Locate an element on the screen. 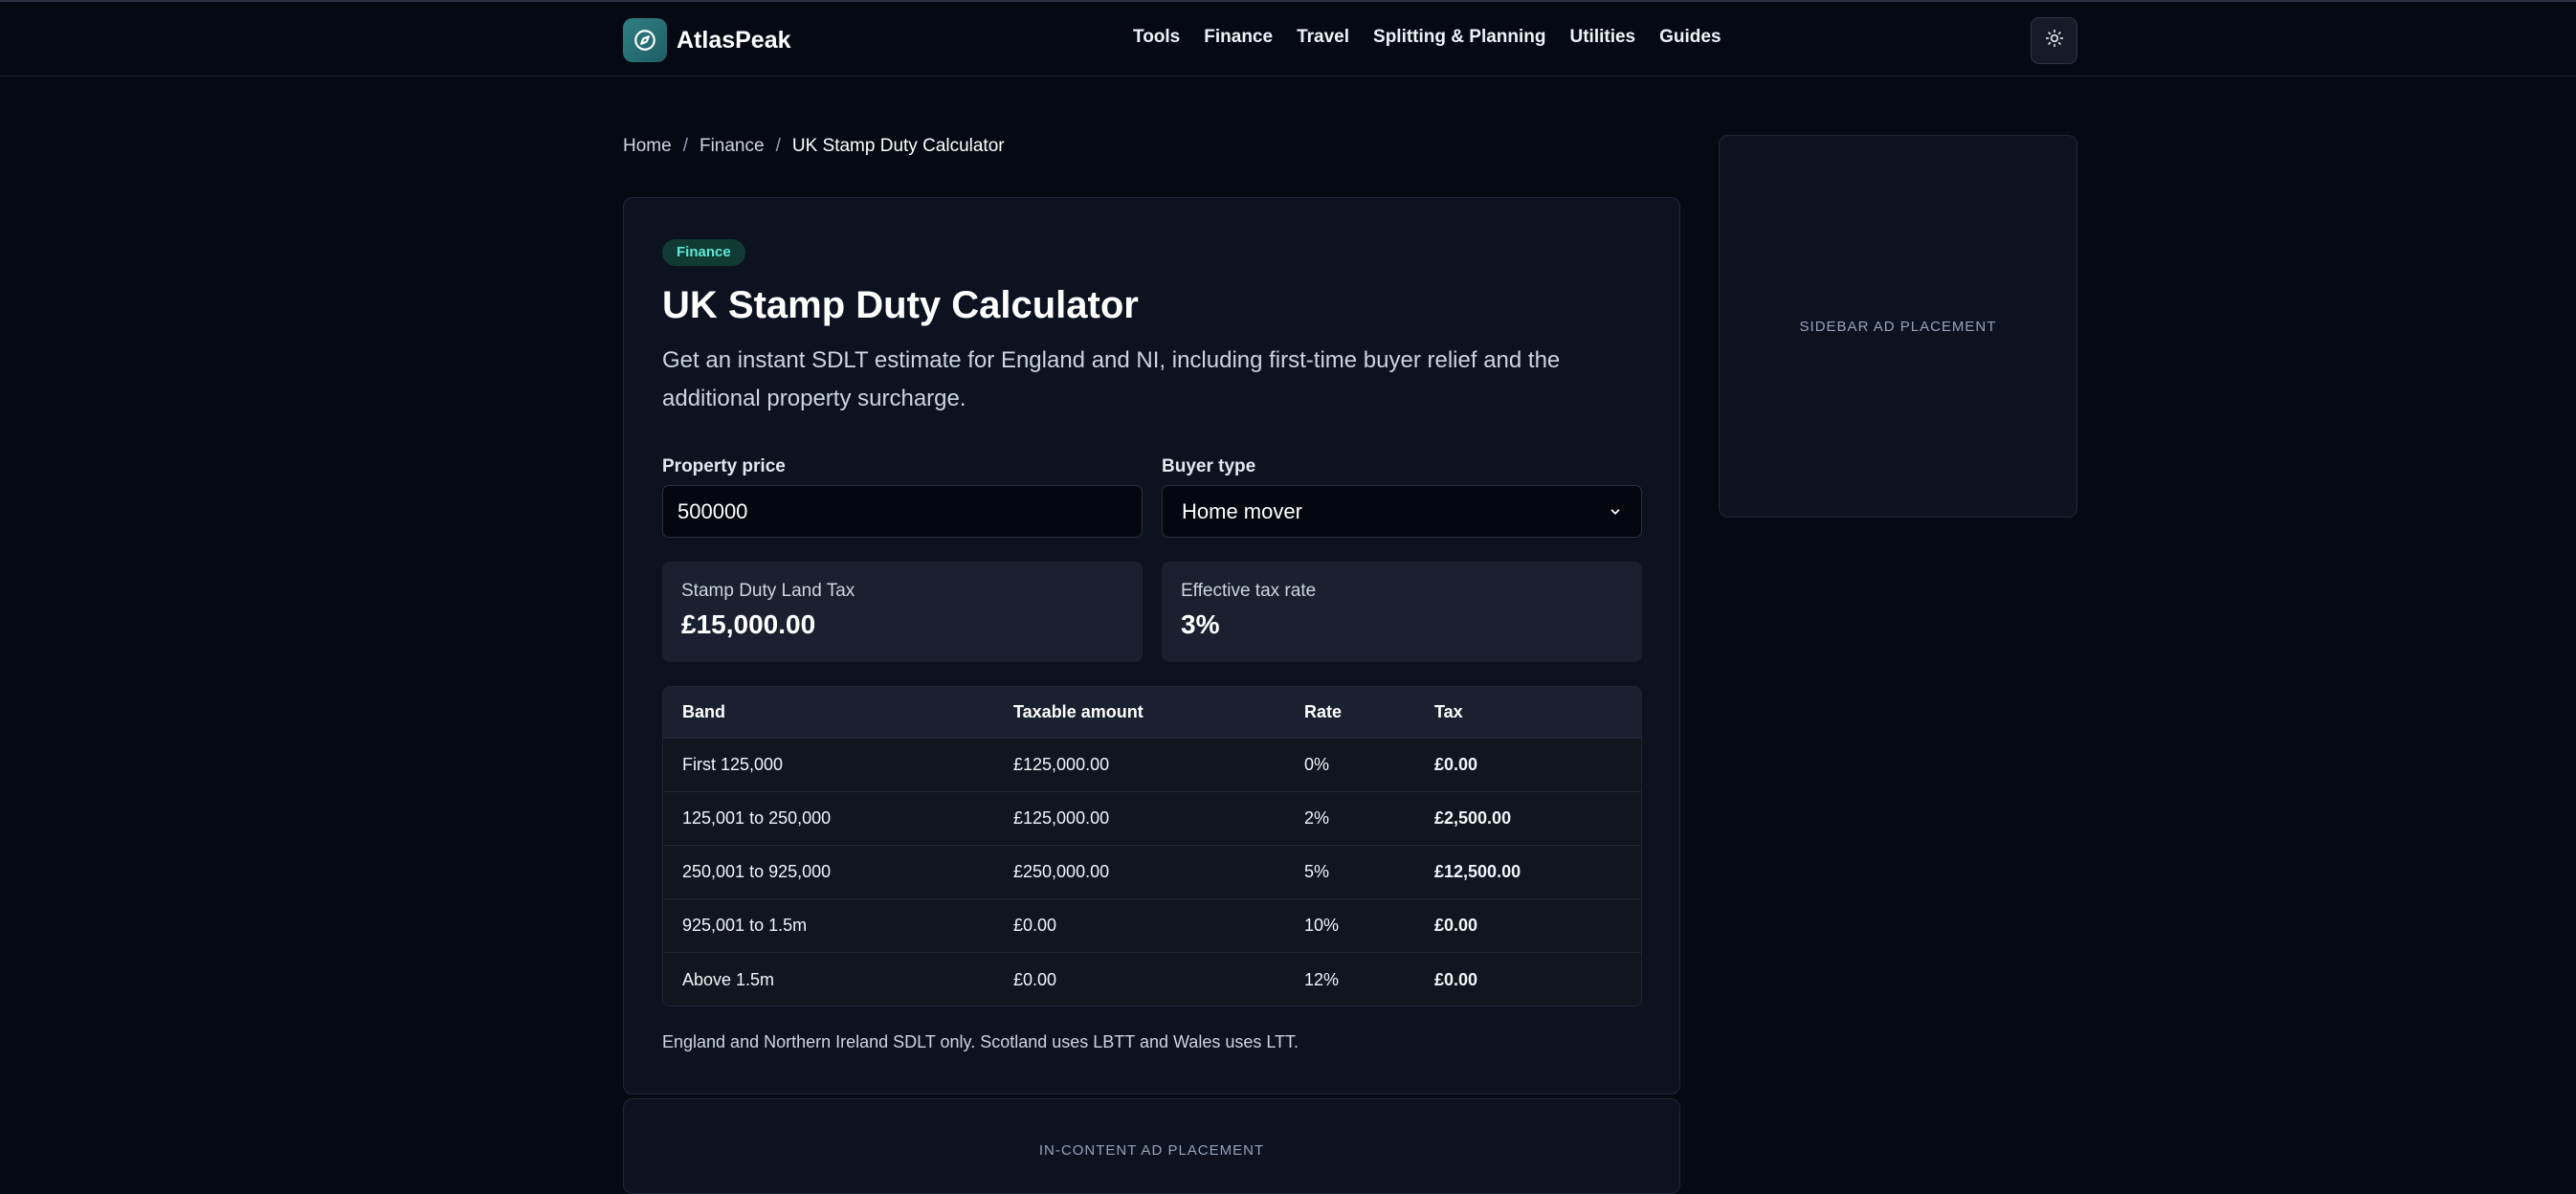 The width and height of the screenshot is (2576, 1194). nav-splitting-planning: Splitting & Planning is located at coordinates (1459, 37).